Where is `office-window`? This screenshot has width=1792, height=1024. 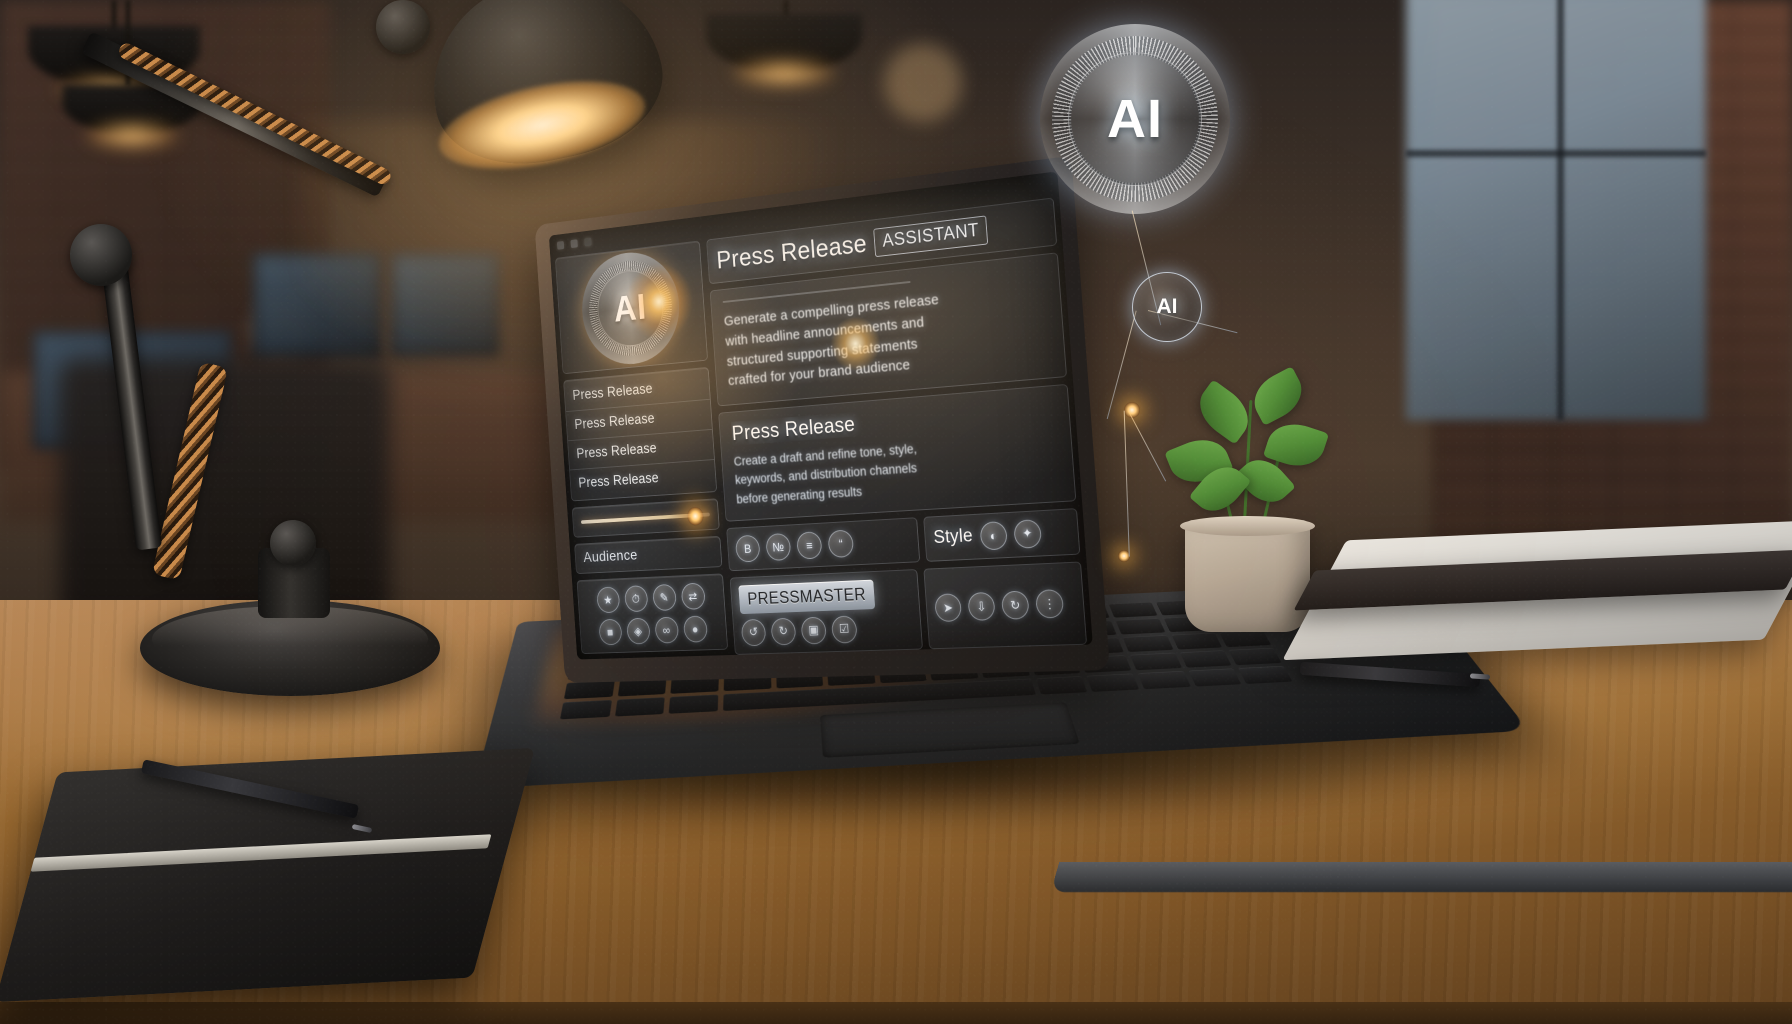
office-window is located at coordinates (1556, 210).